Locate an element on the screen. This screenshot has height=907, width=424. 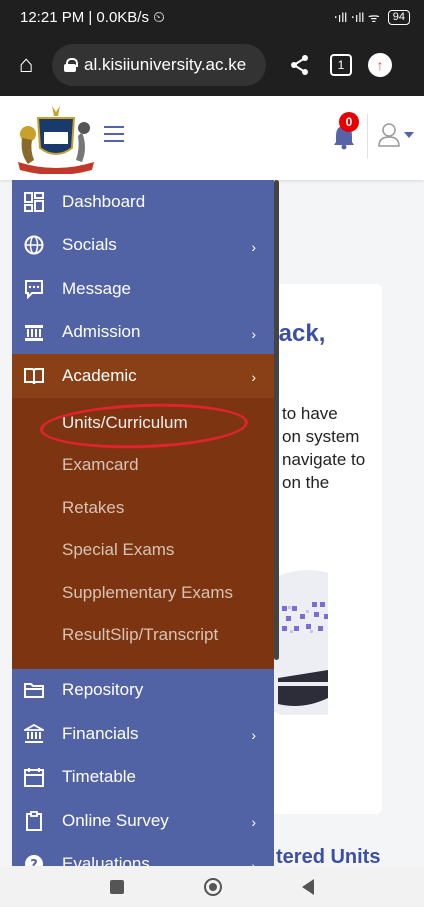
sidebar-item-label: Evaluations is located at coordinates (106, 860).